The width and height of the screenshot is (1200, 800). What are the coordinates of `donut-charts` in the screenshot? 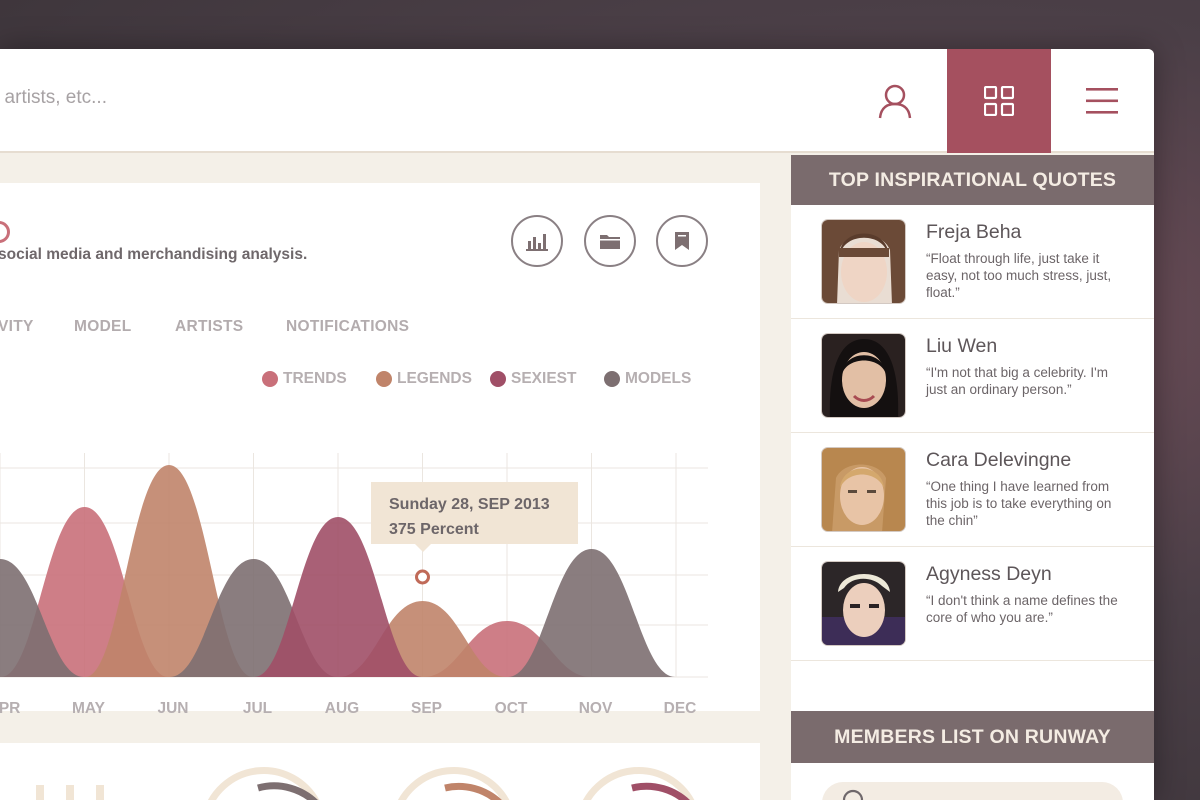 It's located at (365, 783).